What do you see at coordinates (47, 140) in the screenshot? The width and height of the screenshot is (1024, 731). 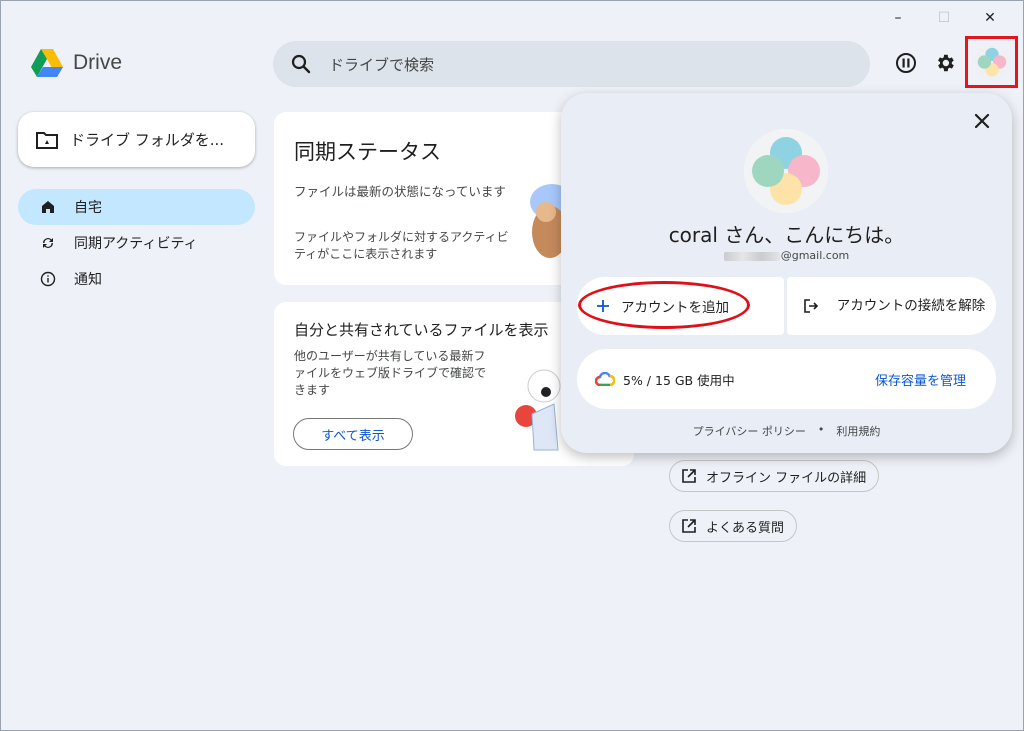 I see `folder-drive-icon` at bounding box center [47, 140].